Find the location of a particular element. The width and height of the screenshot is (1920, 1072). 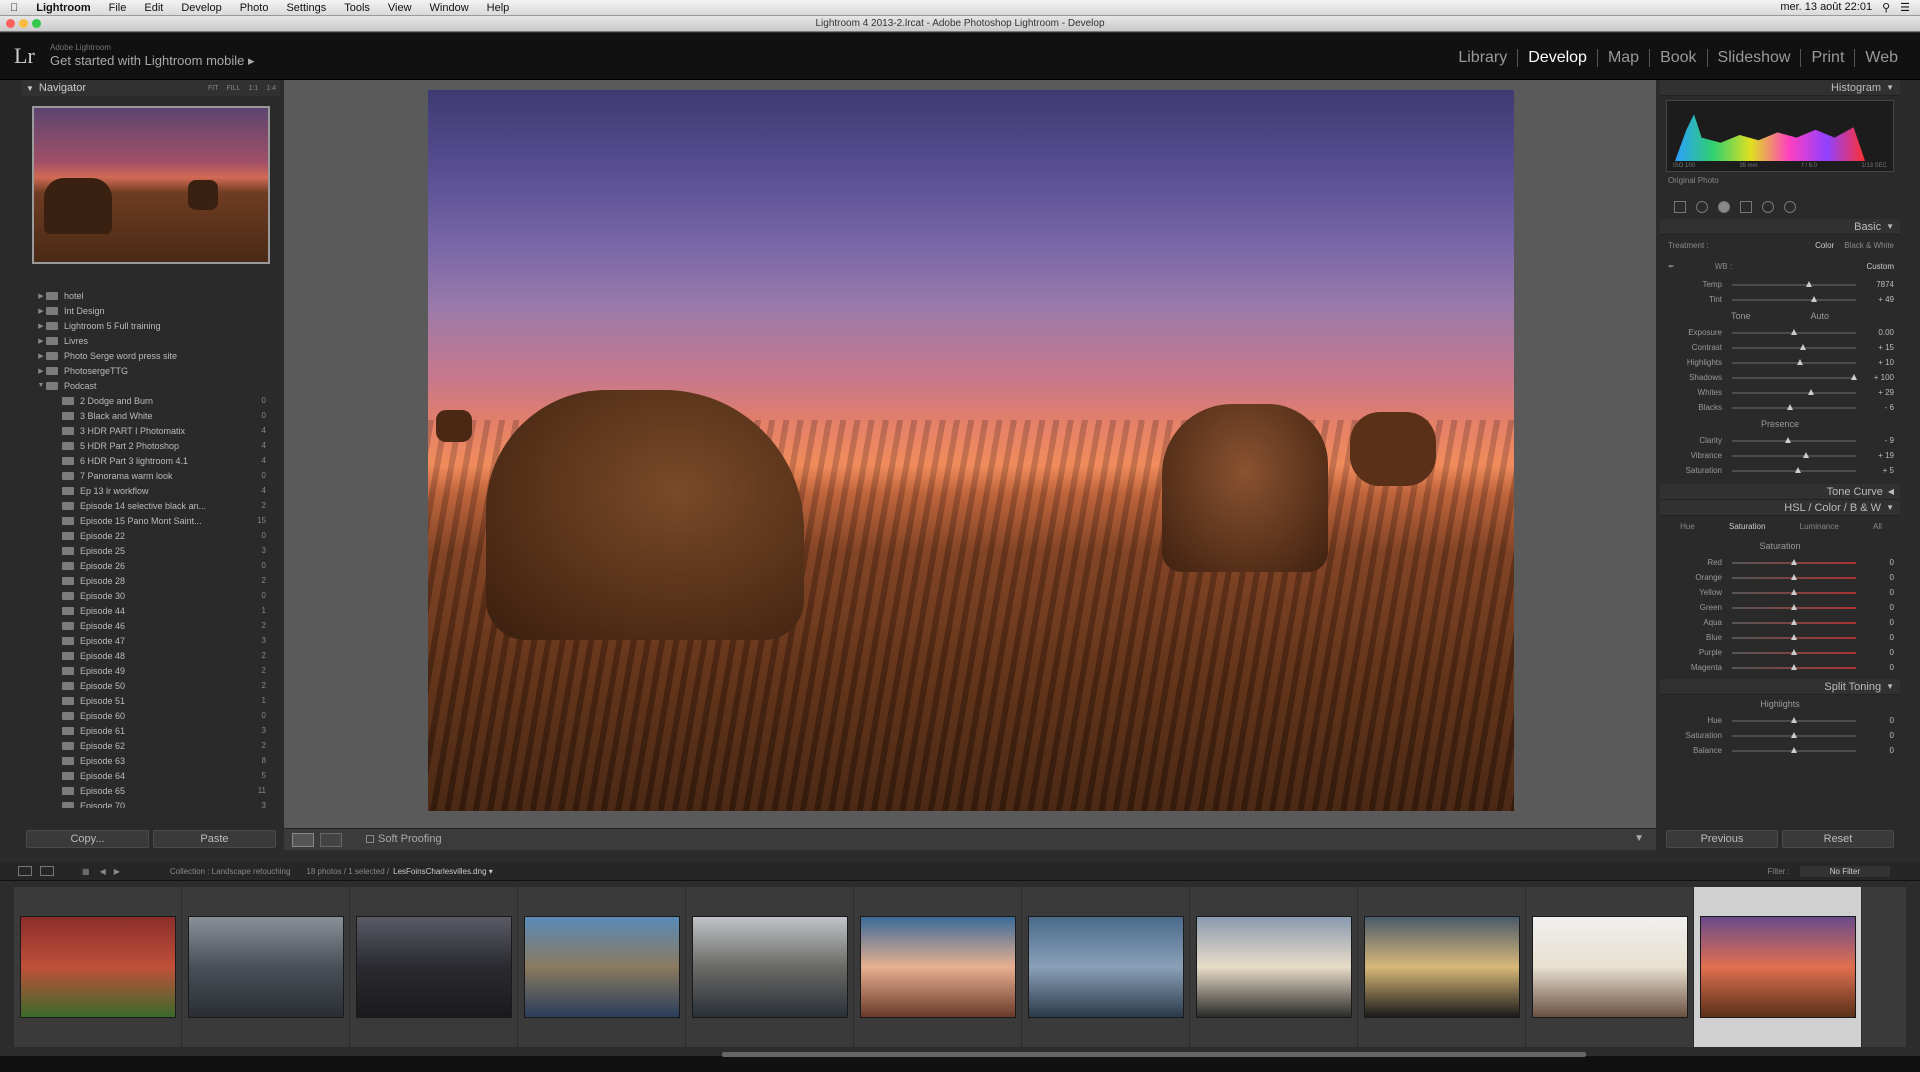

tone-curve-header: Tone Curve ◀ is located at coordinates (1780, 492).